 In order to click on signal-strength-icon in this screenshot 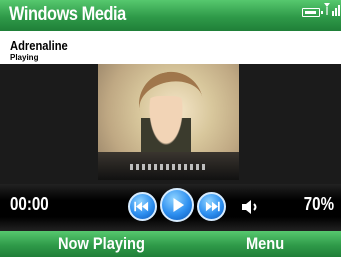, I will do `click(332, 9)`.